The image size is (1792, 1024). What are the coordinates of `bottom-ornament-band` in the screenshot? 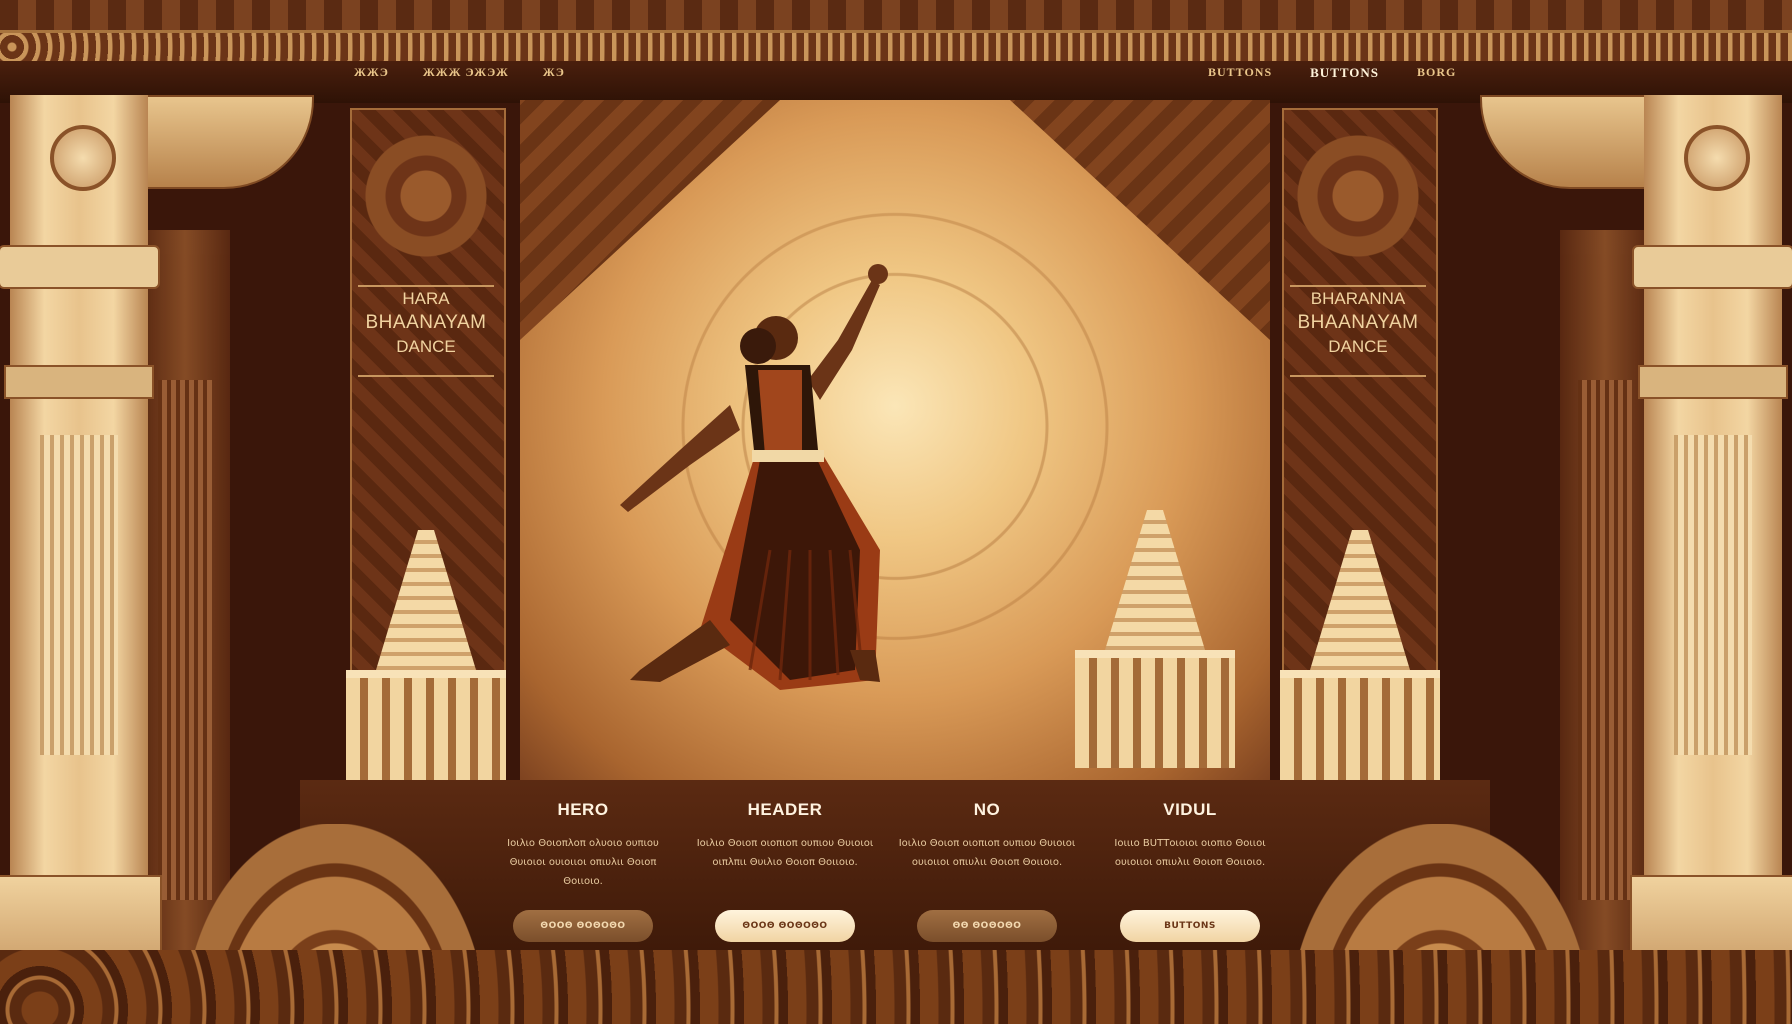 It's located at (896, 987).